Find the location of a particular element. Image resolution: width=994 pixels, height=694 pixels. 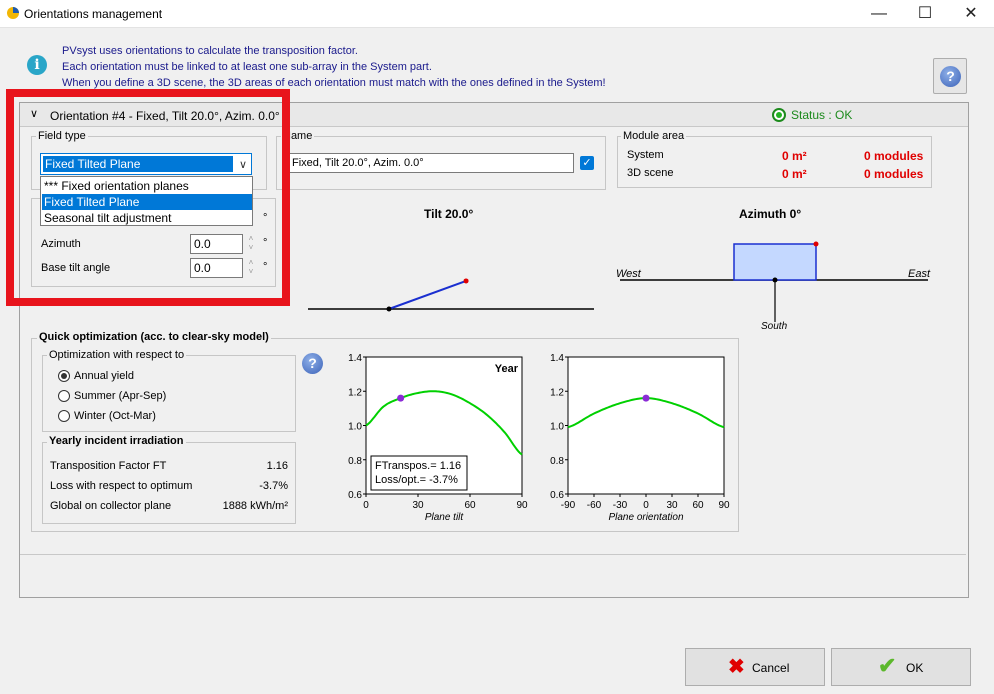

annotation-text: FTranspos.= 1.16 is located at coordinates (418, 466).